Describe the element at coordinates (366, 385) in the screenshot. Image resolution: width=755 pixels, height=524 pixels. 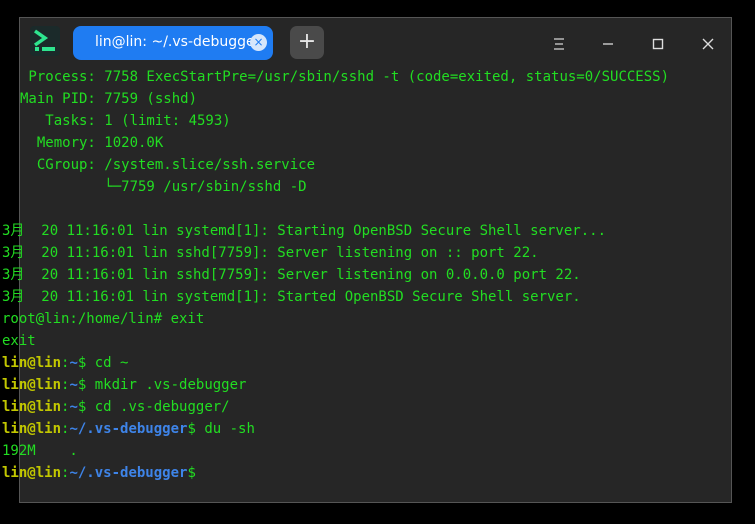
I see `command-line: lin@lin:~$ mkdir .vs-debugger` at that location.